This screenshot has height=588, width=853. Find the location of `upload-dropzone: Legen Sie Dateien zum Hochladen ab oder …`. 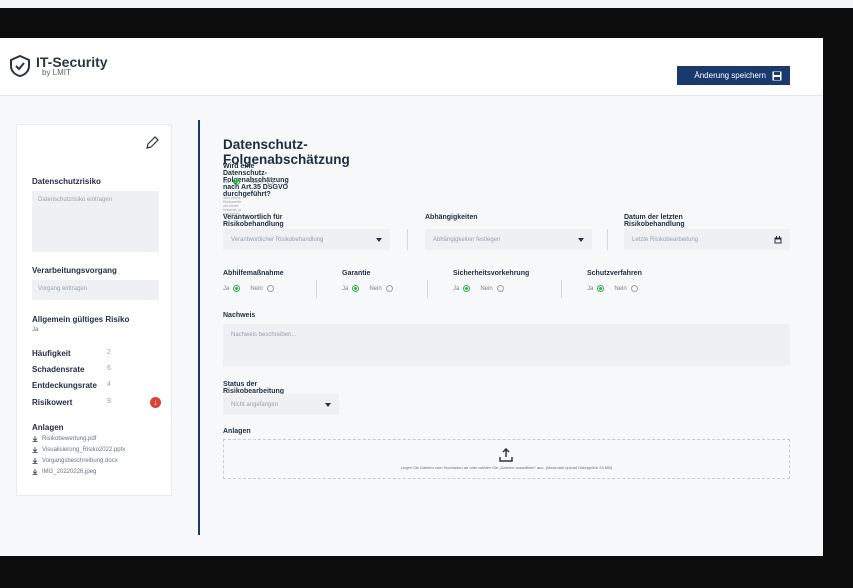

upload-dropzone: Legen Sie Dateien zum Hochladen ab oder … is located at coordinates (506, 459).